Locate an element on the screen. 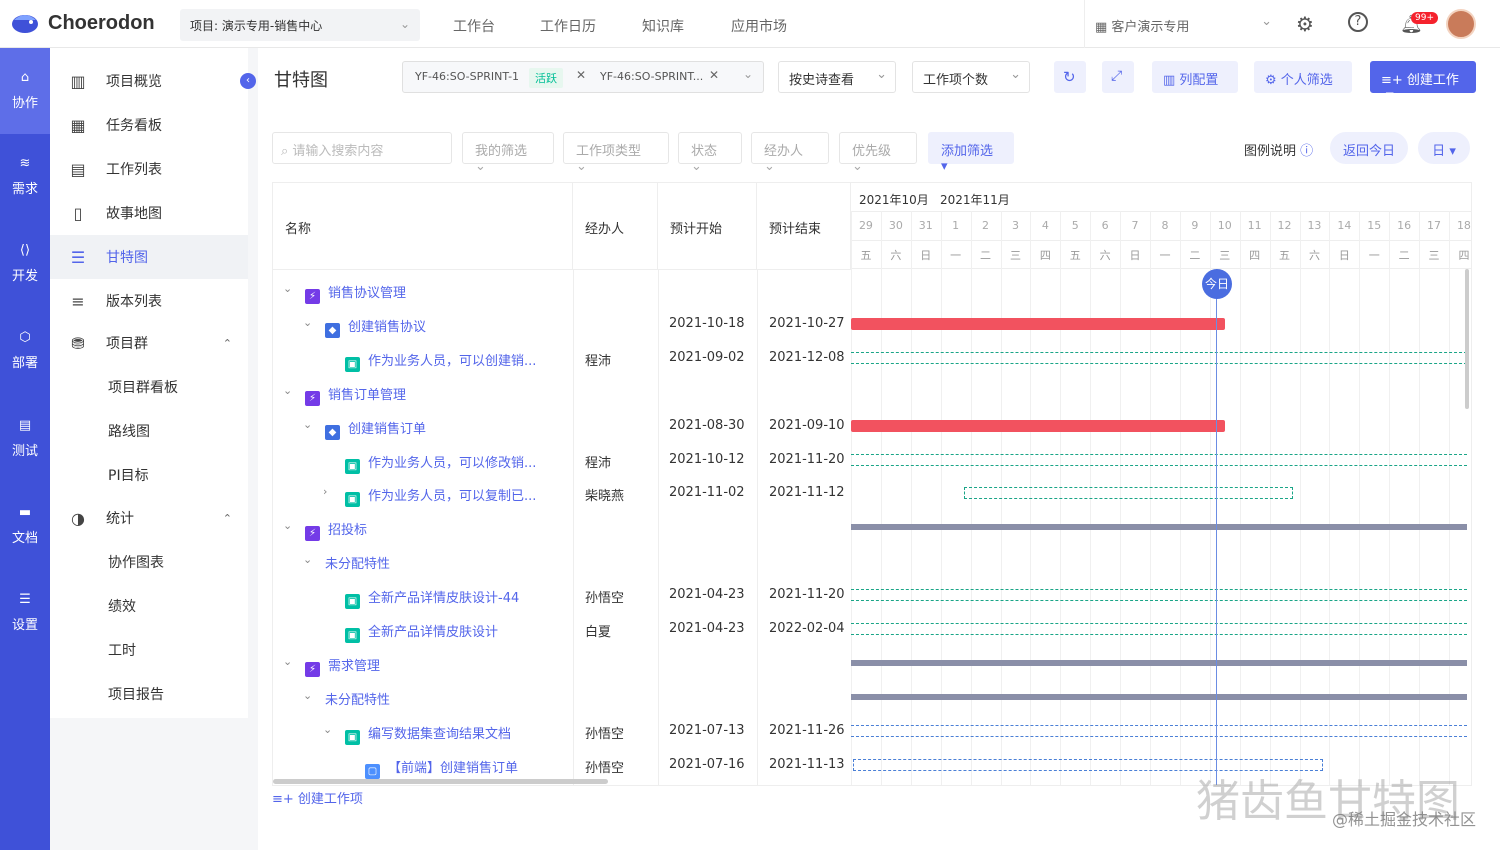 This screenshot has width=1500, height=850. rail-settings: ☰ 设置 is located at coordinates (25, 612).